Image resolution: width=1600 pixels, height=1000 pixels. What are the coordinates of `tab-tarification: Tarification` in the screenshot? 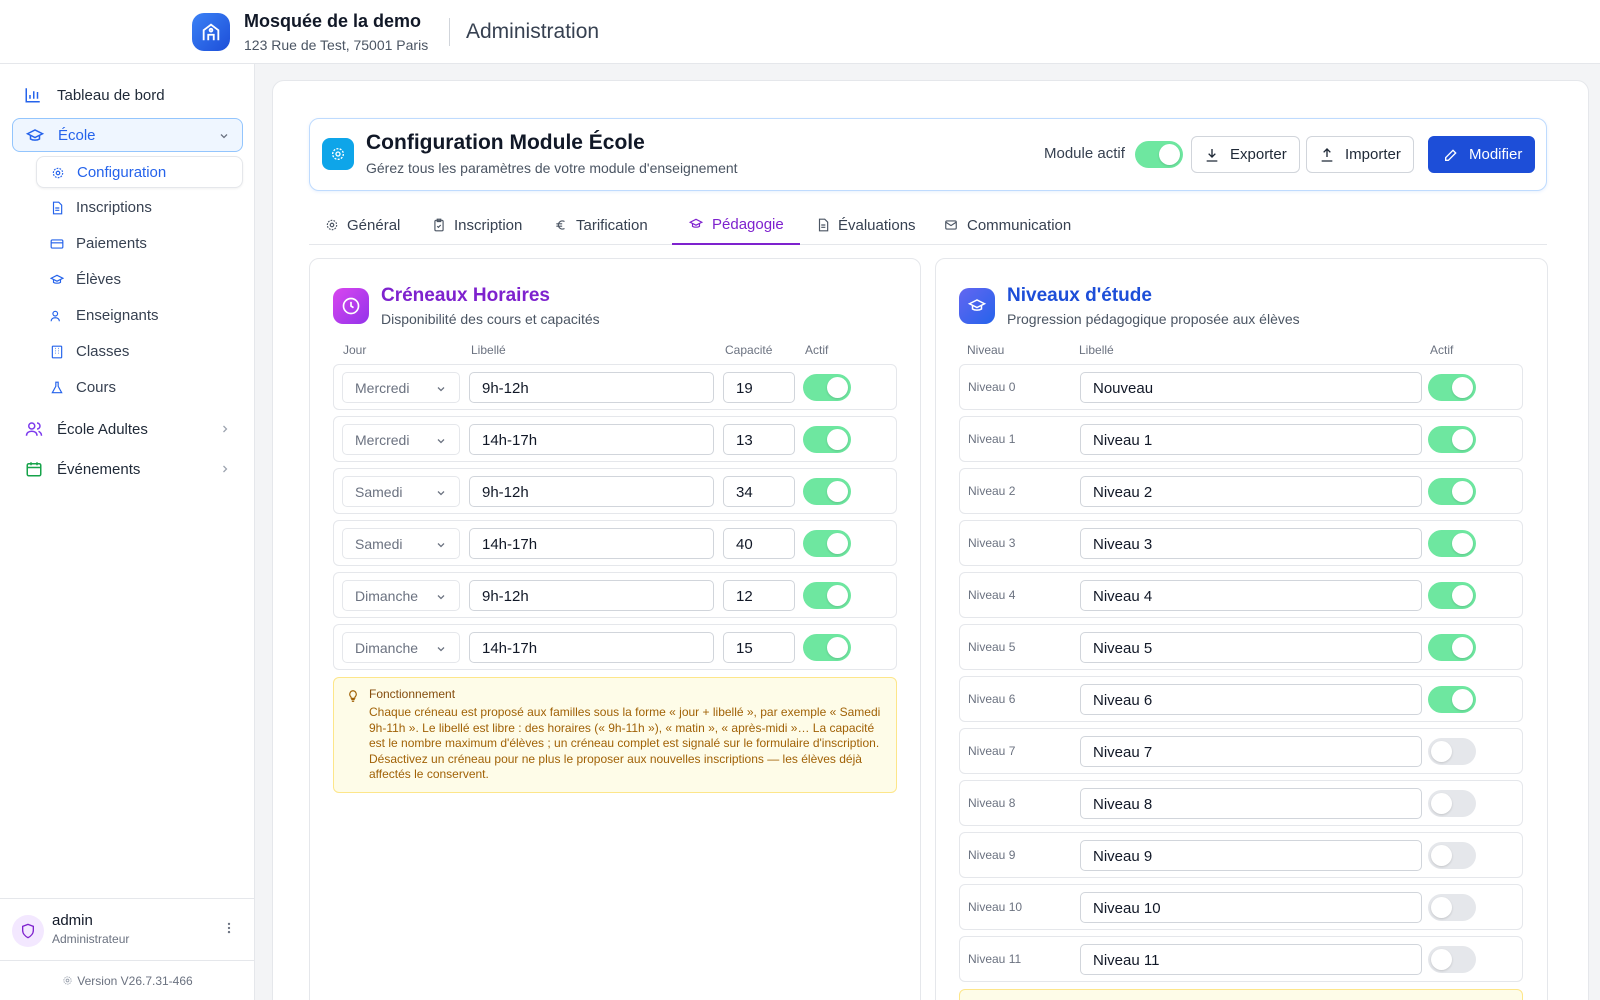 It's located at (601, 225).